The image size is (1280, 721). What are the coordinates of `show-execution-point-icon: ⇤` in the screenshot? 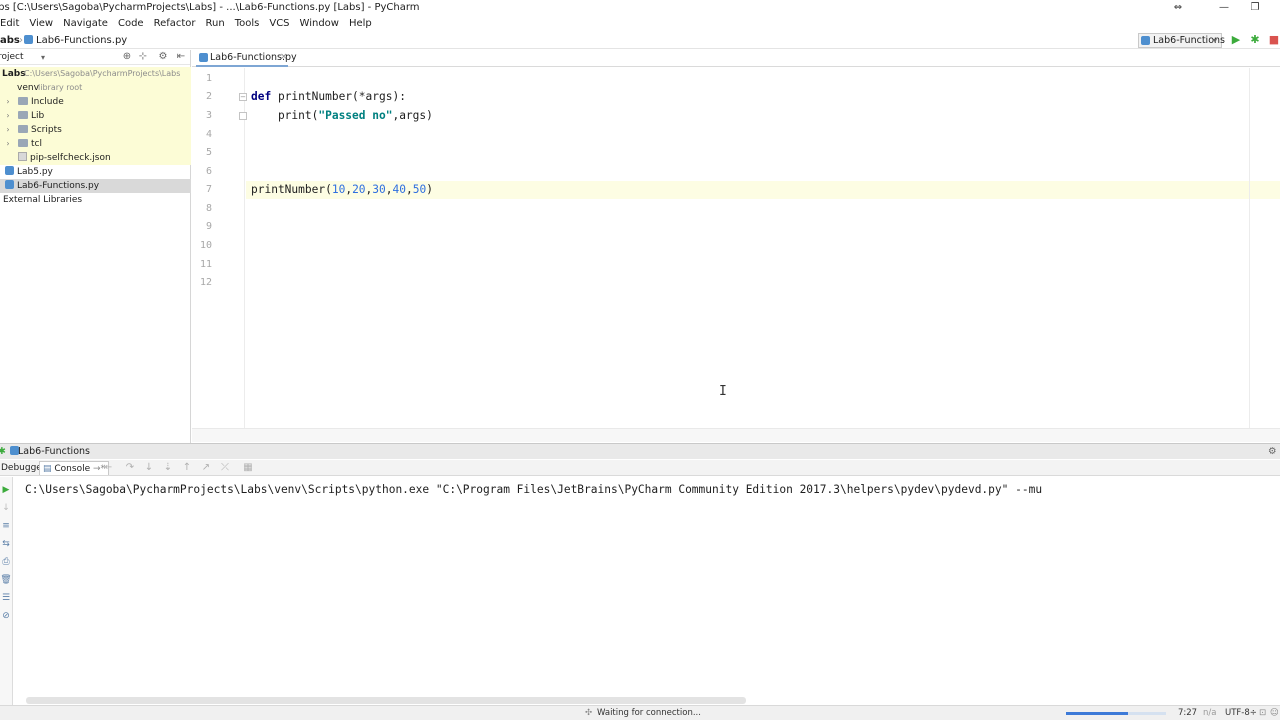 It's located at (108, 468).